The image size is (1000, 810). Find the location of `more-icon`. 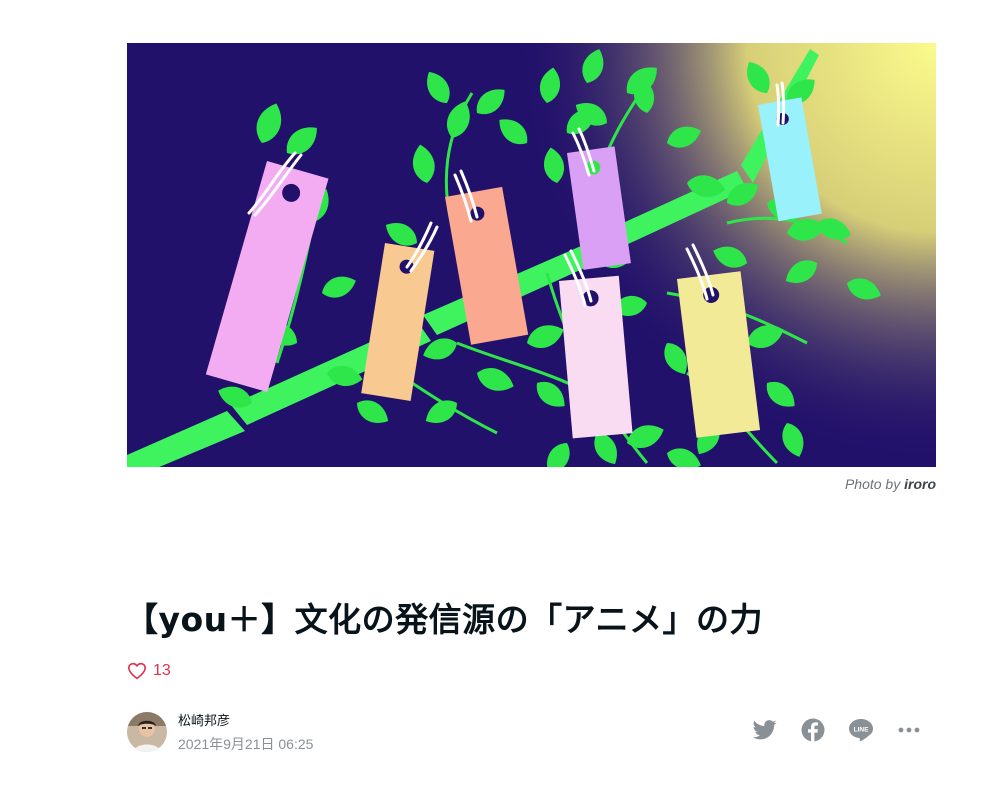

more-icon is located at coordinates (909, 730).